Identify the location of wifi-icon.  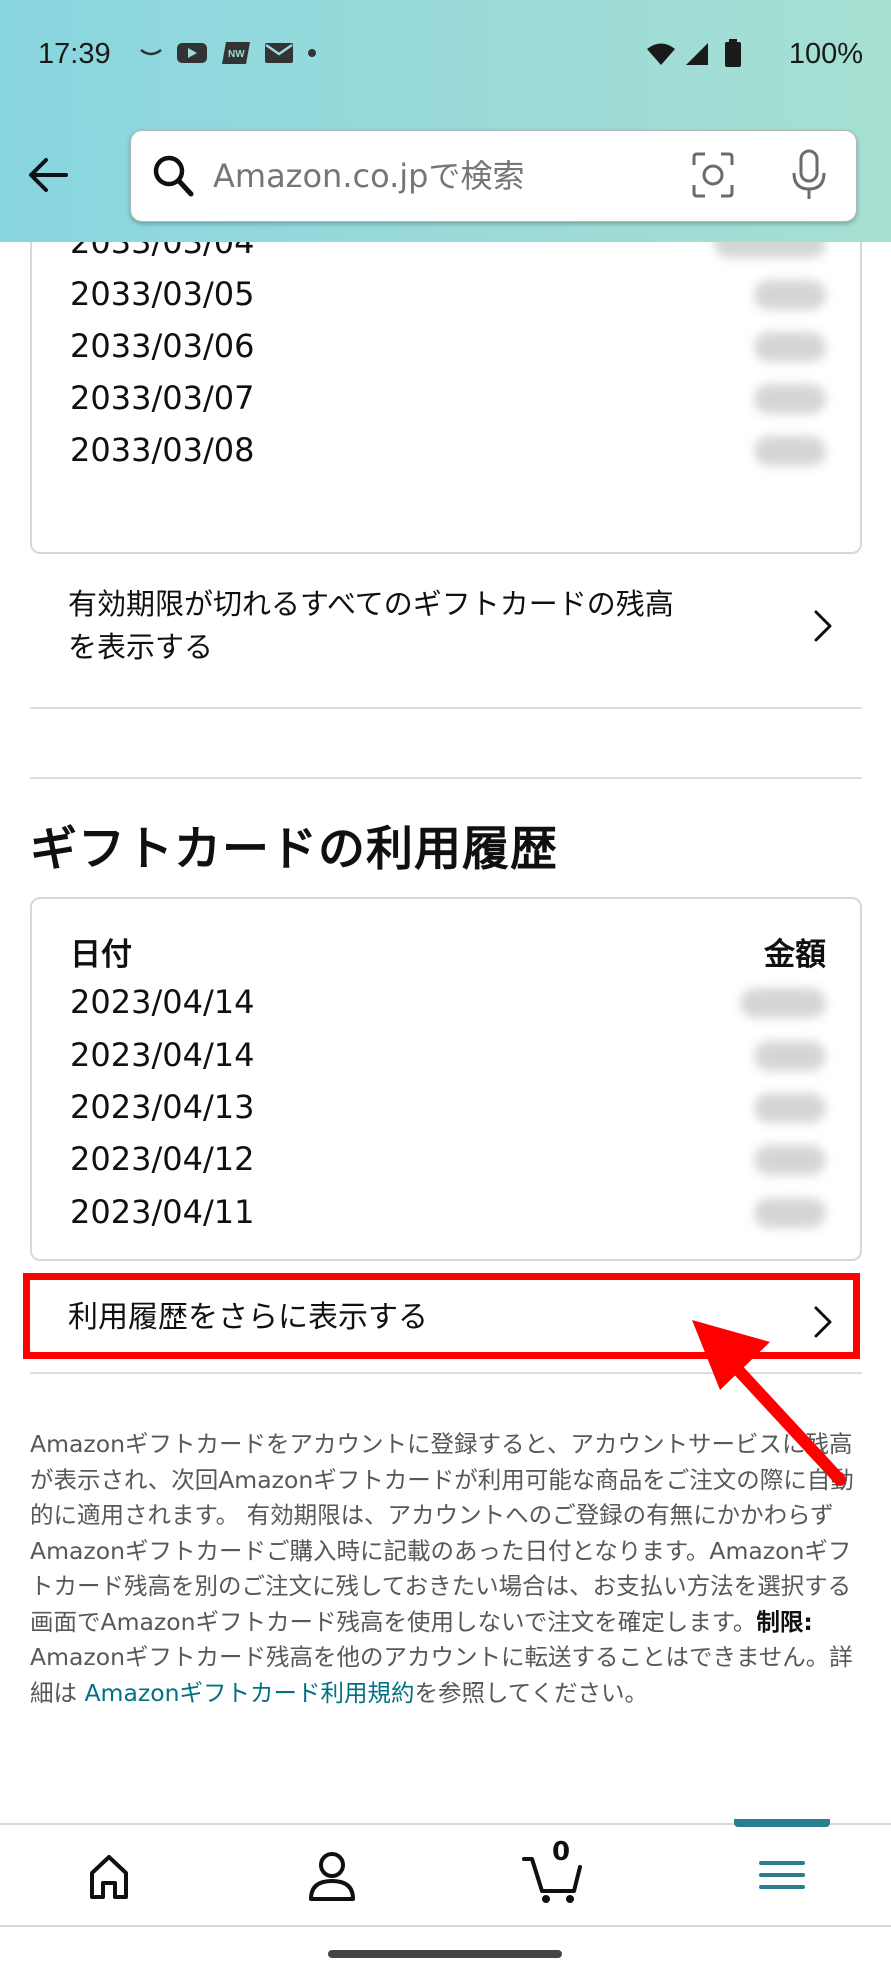
(661, 54).